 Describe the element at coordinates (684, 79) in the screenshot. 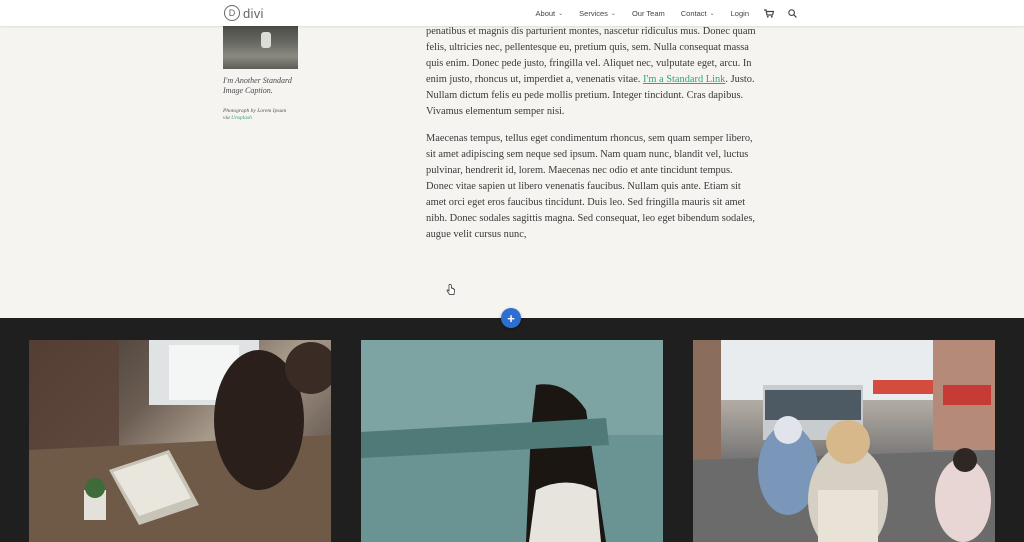

I see `standard-link: I'm a Standard Link` at that location.